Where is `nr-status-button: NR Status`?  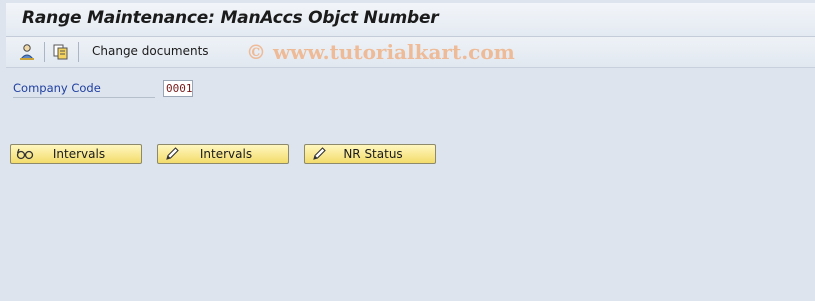
nr-status-button: NR Status is located at coordinates (370, 154).